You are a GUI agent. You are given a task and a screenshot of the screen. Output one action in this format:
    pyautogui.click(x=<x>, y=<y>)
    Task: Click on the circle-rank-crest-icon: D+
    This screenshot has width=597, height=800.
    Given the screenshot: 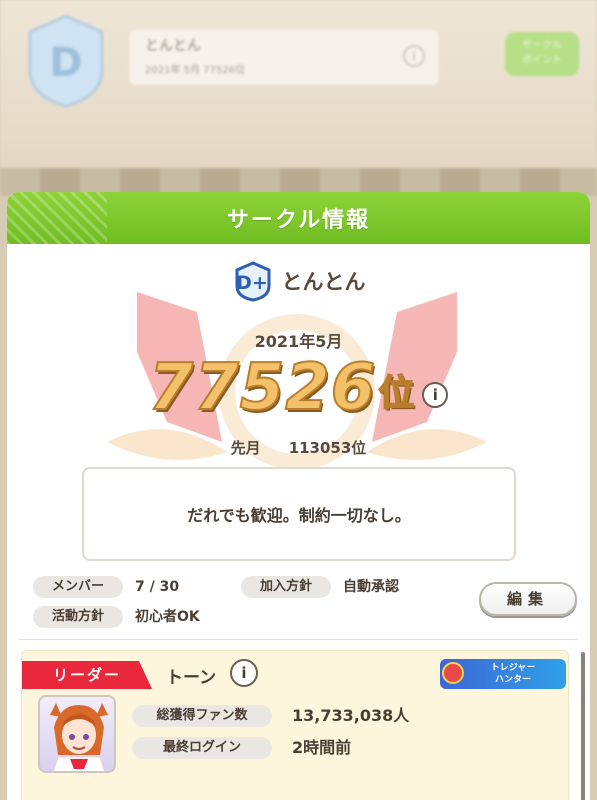 What is the action you would take?
    pyautogui.click(x=252, y=281)
    